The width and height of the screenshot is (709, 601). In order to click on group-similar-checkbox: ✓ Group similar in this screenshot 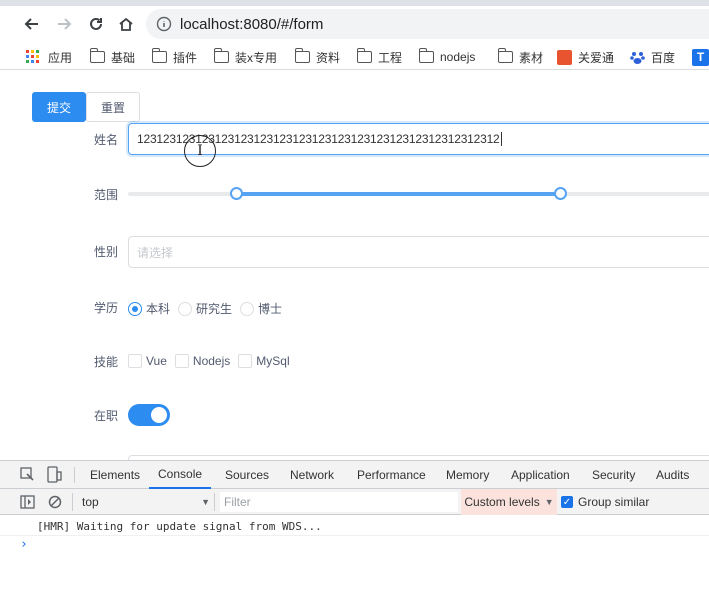, I will do `click(605, 502)`.